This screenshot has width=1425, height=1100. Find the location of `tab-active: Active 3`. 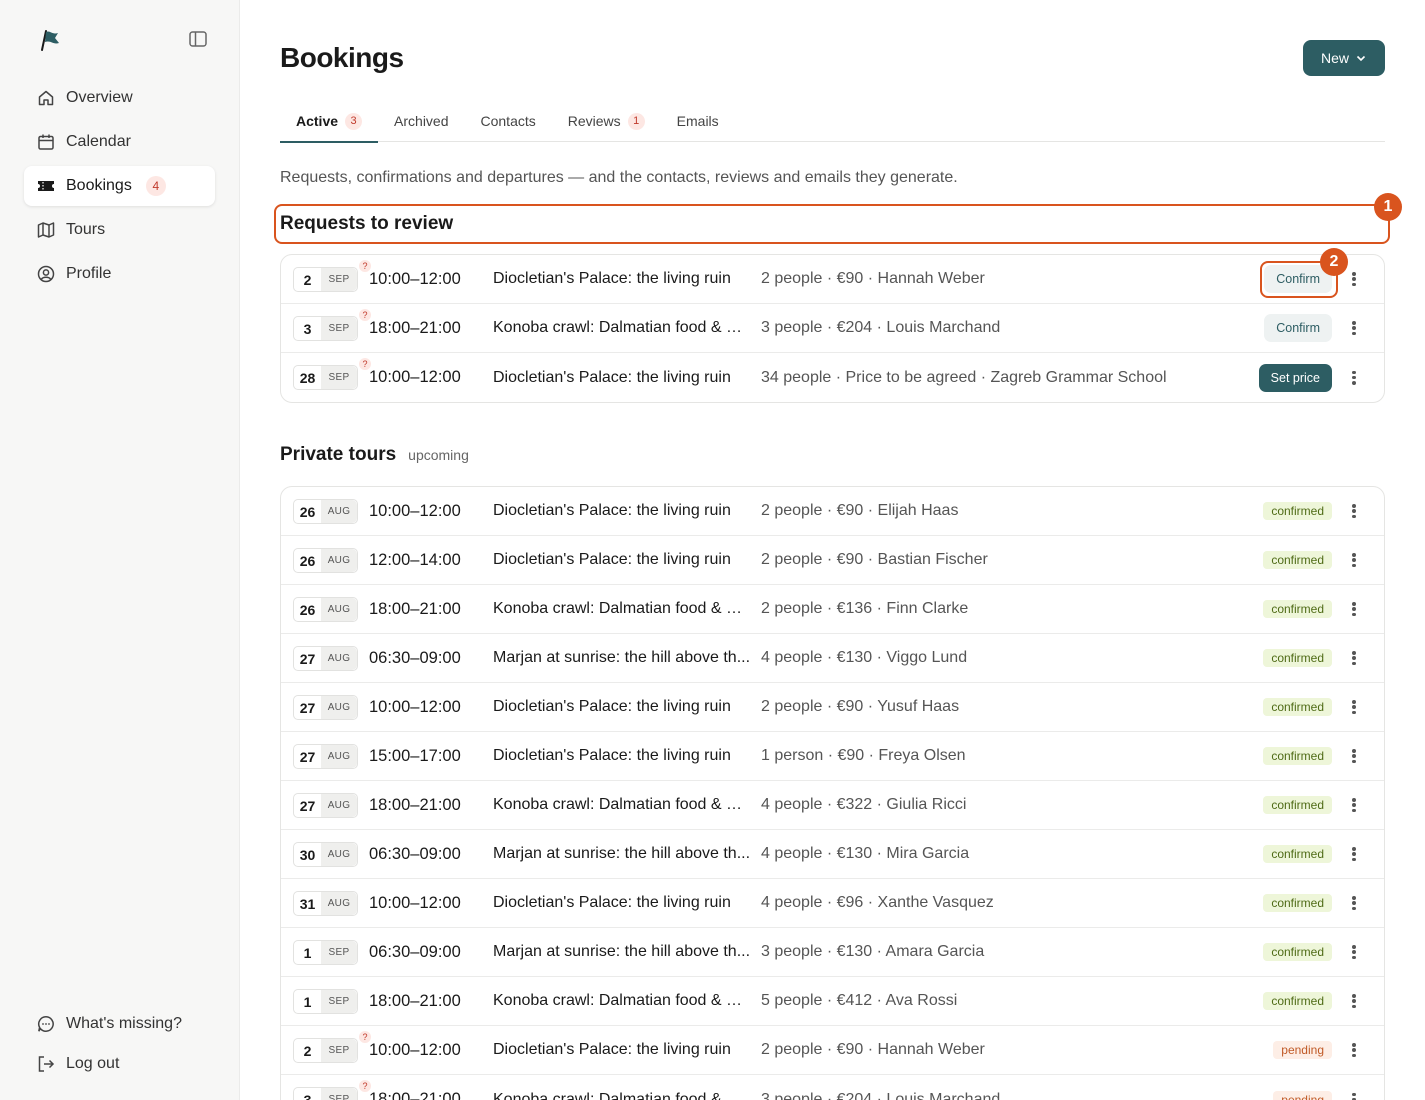

tab-active: Active 3 is located at coordinates (329, 121).